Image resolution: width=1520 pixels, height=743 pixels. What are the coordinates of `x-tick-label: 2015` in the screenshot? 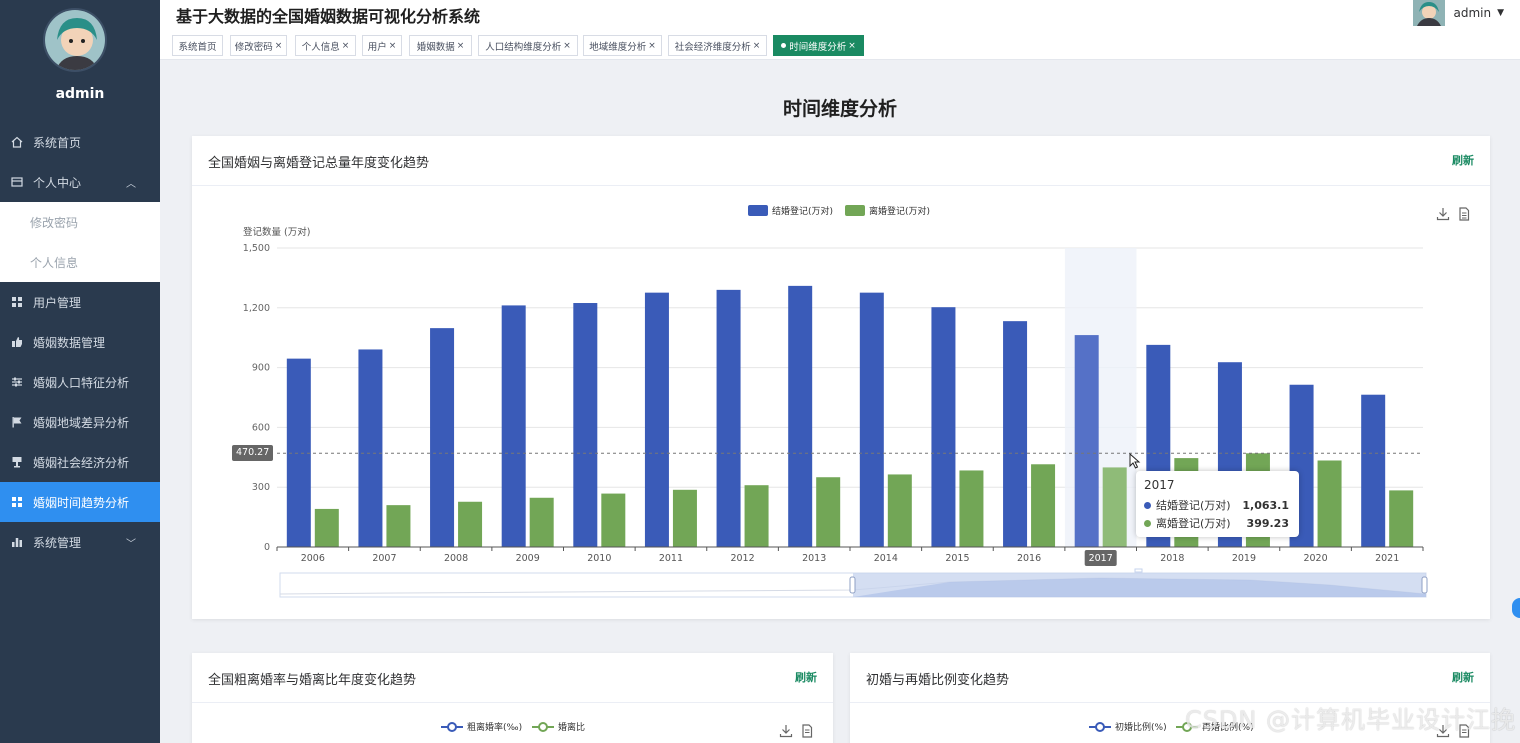 It's located at (957, 558).